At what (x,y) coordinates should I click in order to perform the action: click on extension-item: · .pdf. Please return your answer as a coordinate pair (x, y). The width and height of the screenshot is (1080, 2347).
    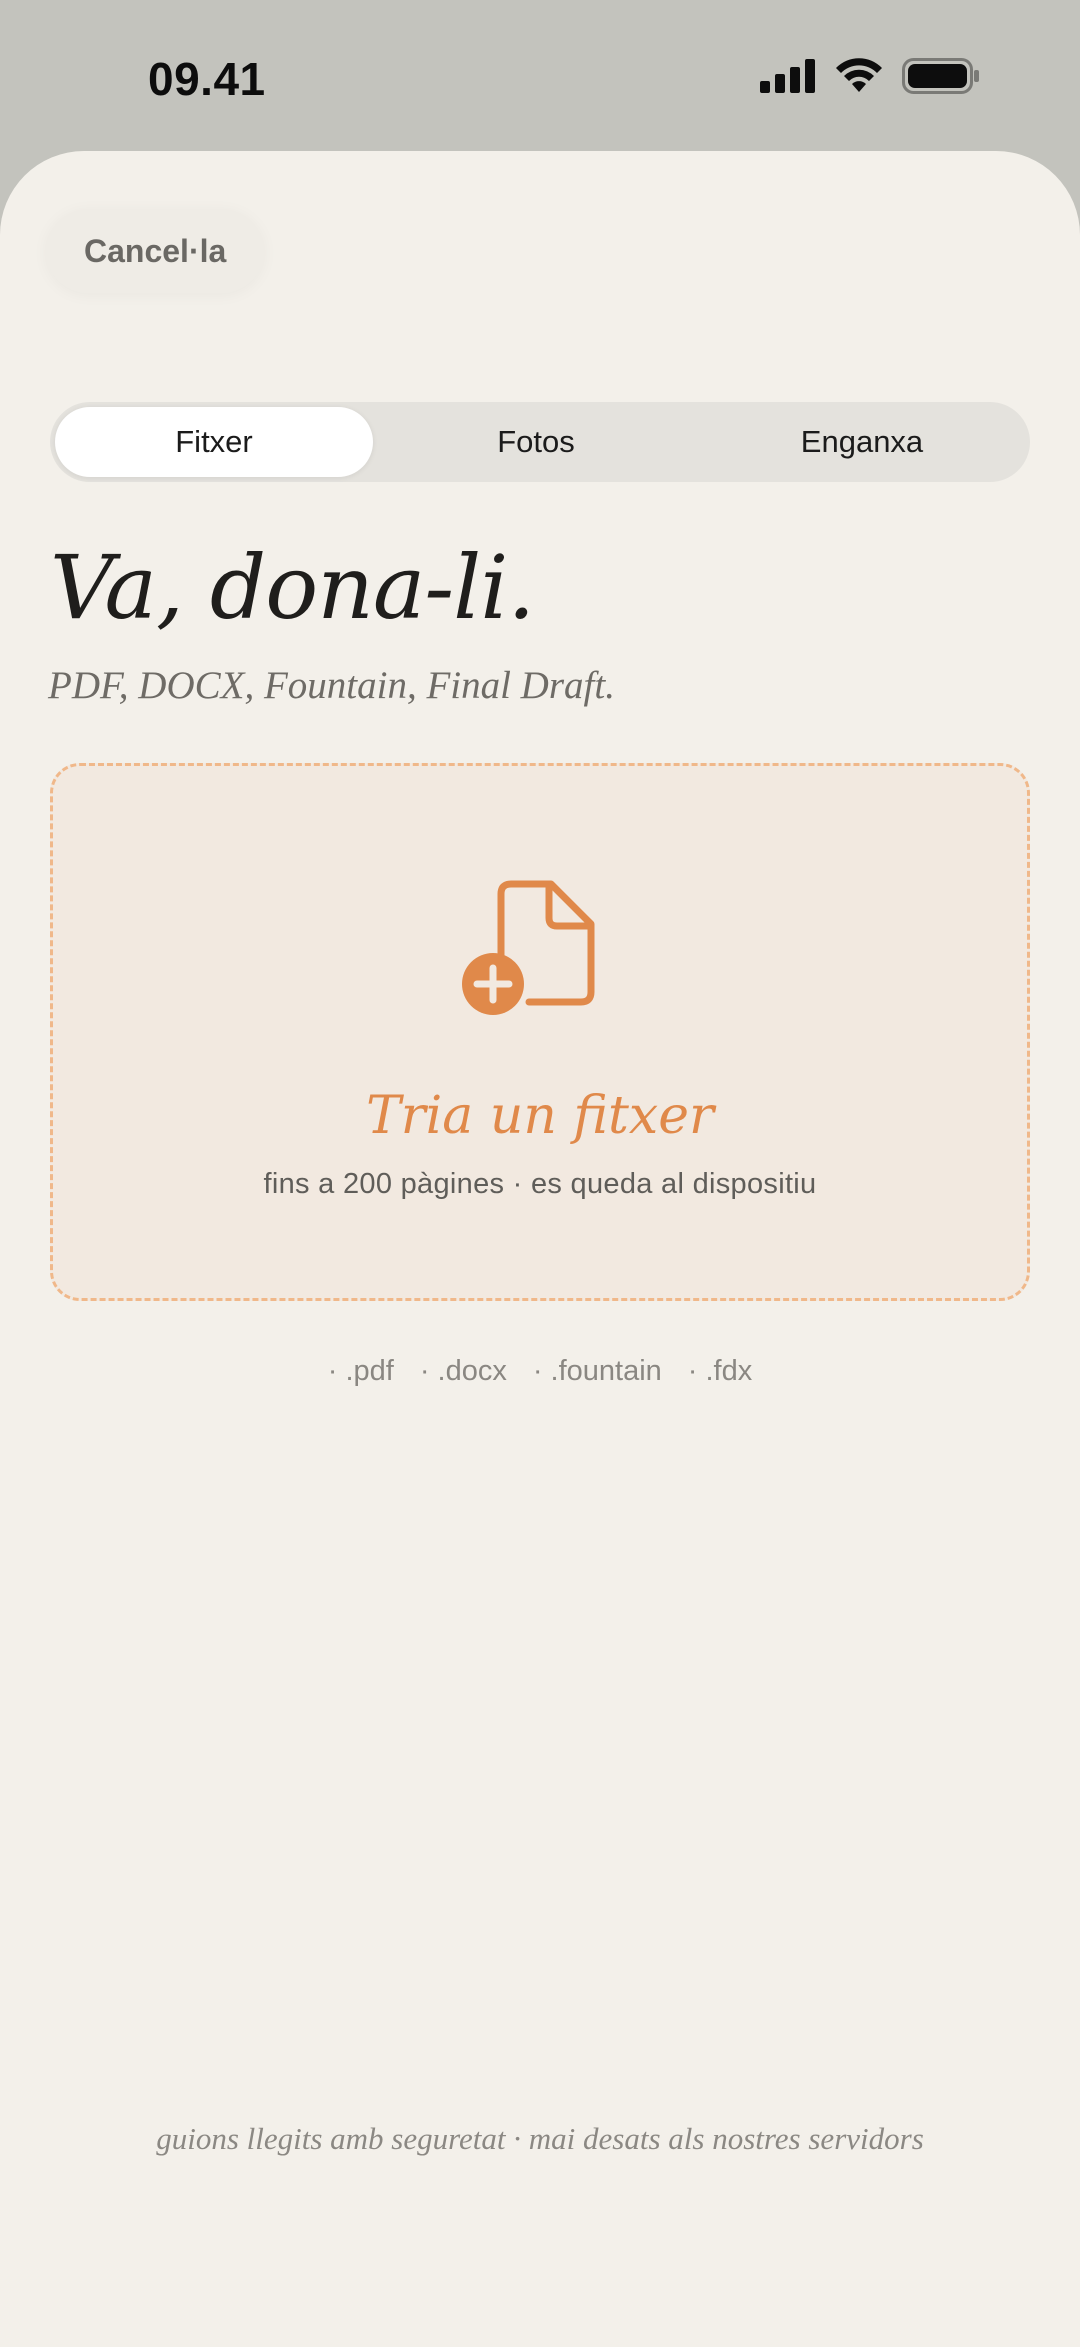
    Looking at the image, I should click on (360, 1371).